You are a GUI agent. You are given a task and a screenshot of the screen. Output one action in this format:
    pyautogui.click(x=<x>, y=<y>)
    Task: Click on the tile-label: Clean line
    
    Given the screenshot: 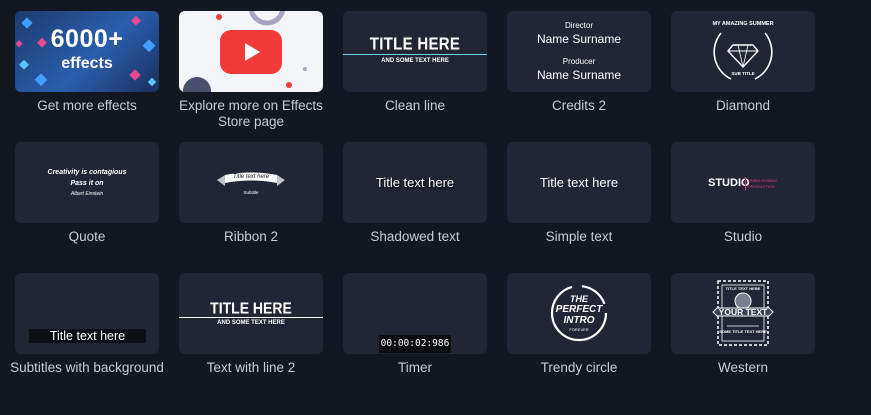 What is the action you would take?
    pyautogui.click(x=415, y=105)
    